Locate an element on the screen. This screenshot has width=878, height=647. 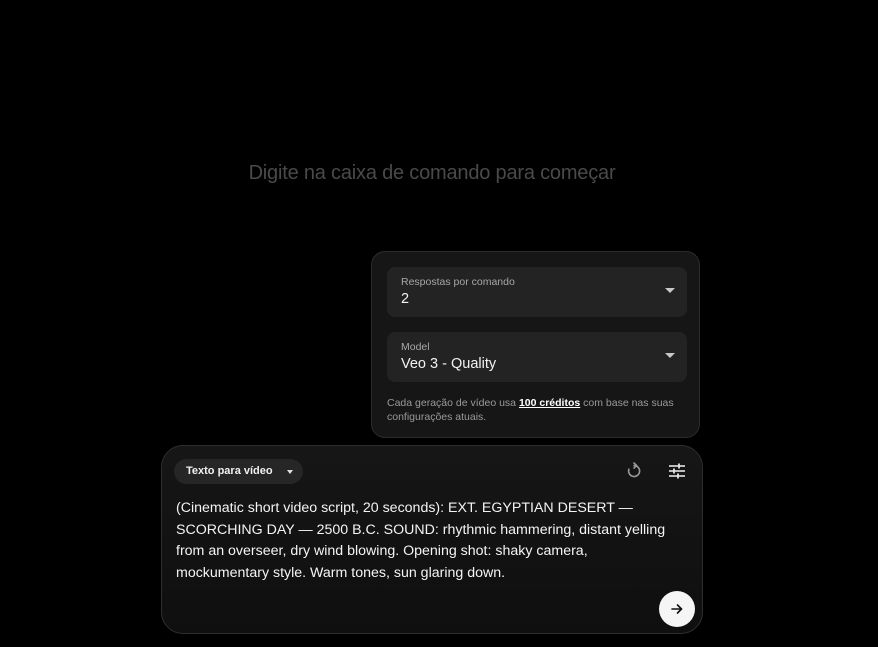
mode-selector-button: Texto para vídeo is located at coordinates (238, 471).